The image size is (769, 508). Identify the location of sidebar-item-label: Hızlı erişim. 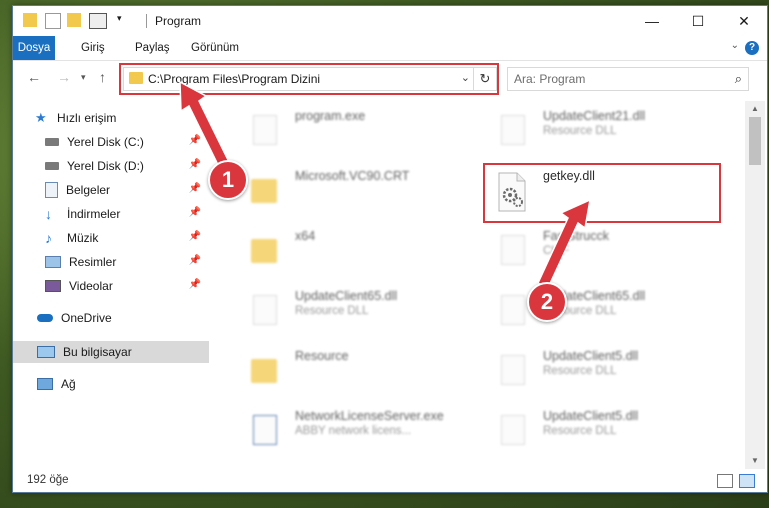
(87, 118).